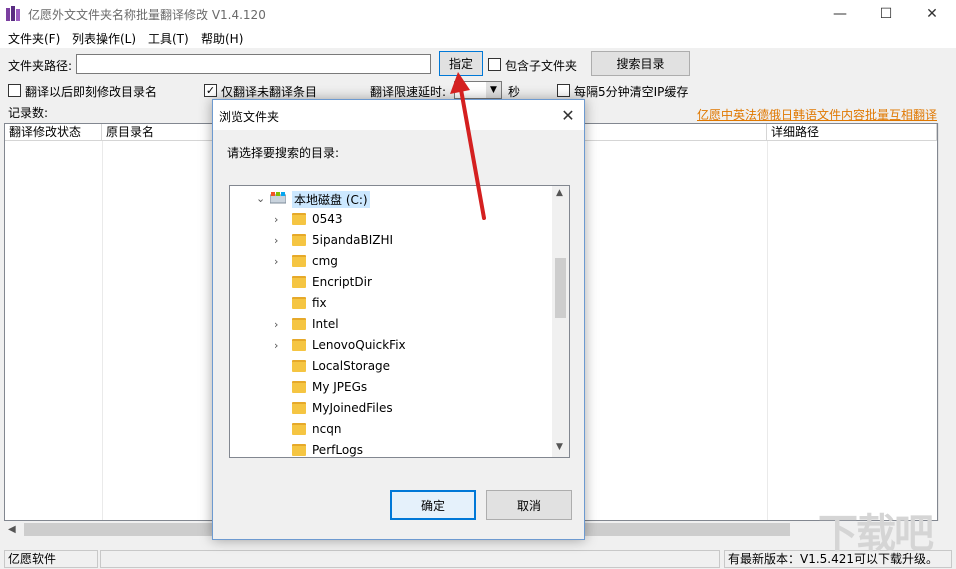 The width and height of the screenshot is (956, 569). Describe the element at coordinates (222, 38) in the screenshot. I see `menu-help: 帮助(H)` at that location.